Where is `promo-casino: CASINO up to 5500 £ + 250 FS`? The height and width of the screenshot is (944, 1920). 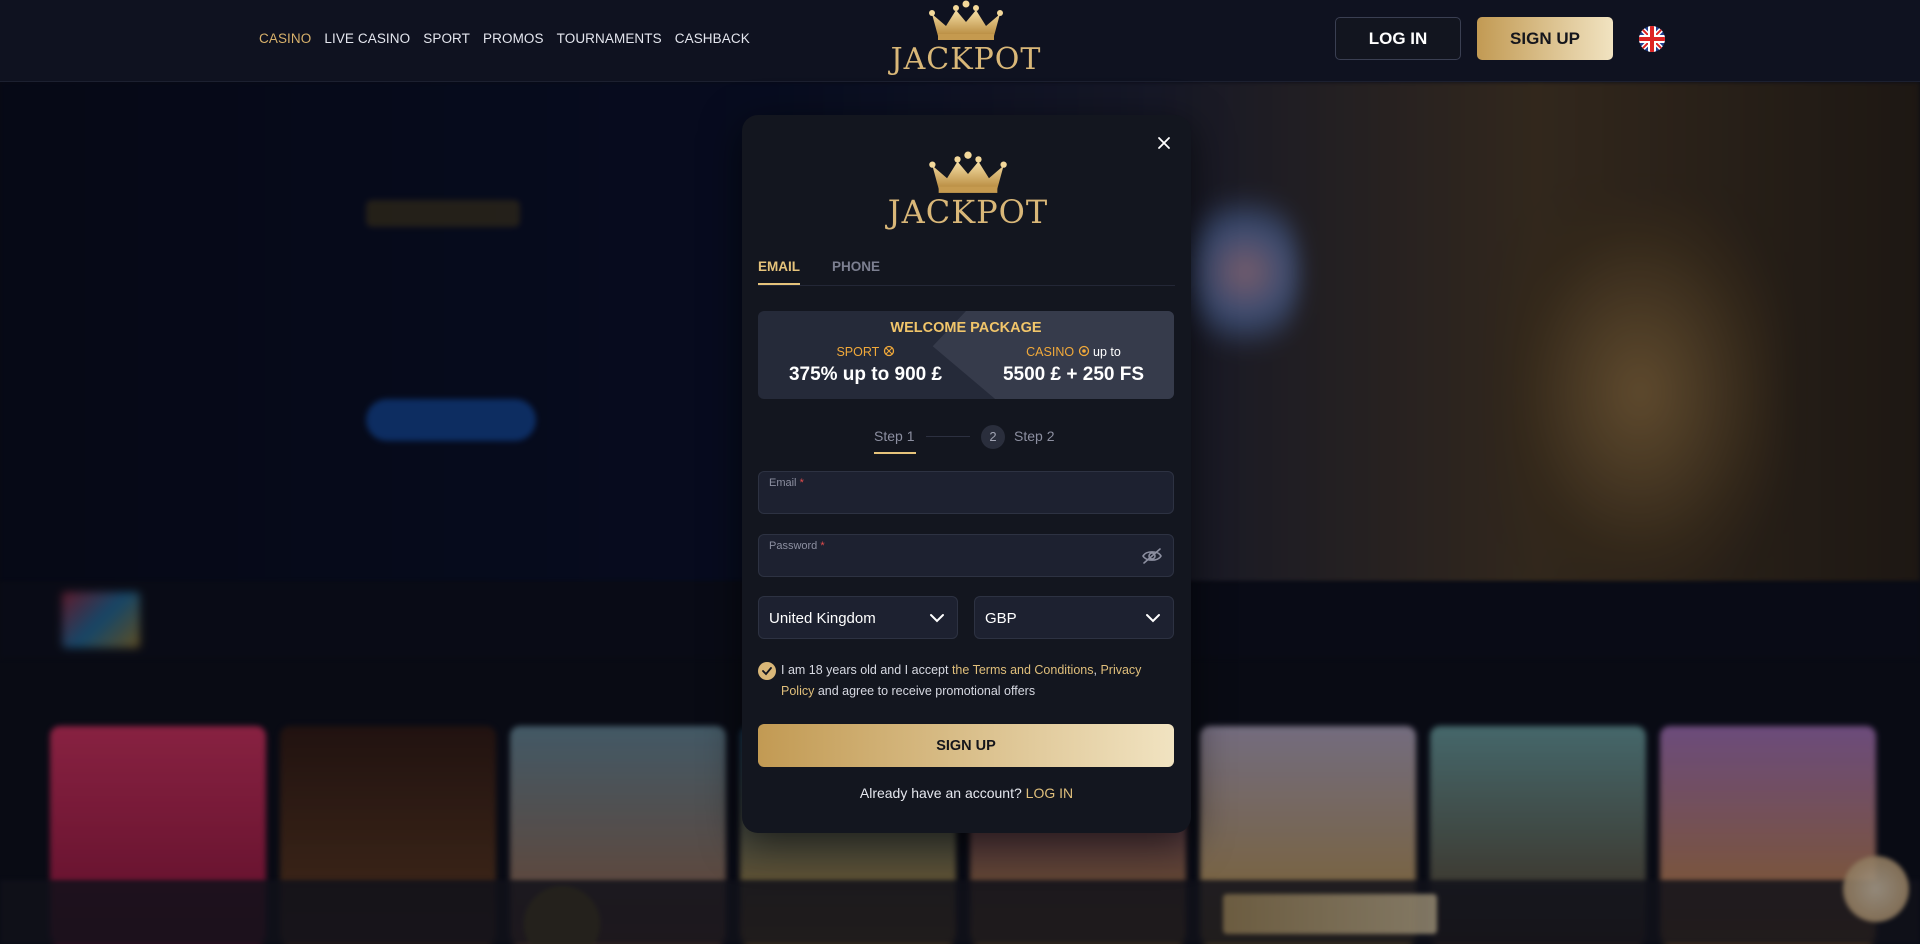
promo-casino: CASINO up to 5500 £ + 250 FS is located at coordinates (1073, 365).